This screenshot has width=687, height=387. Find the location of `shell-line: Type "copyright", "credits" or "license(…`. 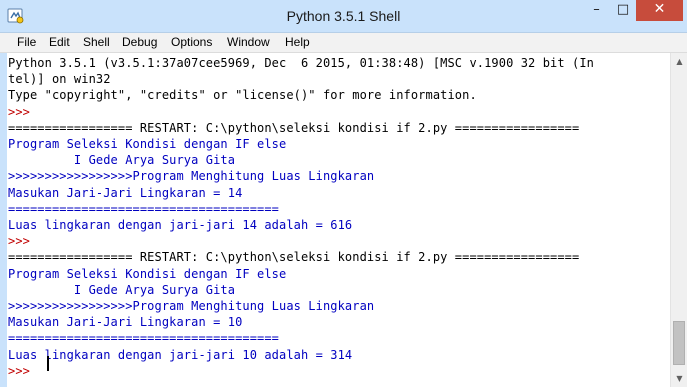

shell-line: Type "copyright", "credits" or "license(… is located at coordinates (242, 95).